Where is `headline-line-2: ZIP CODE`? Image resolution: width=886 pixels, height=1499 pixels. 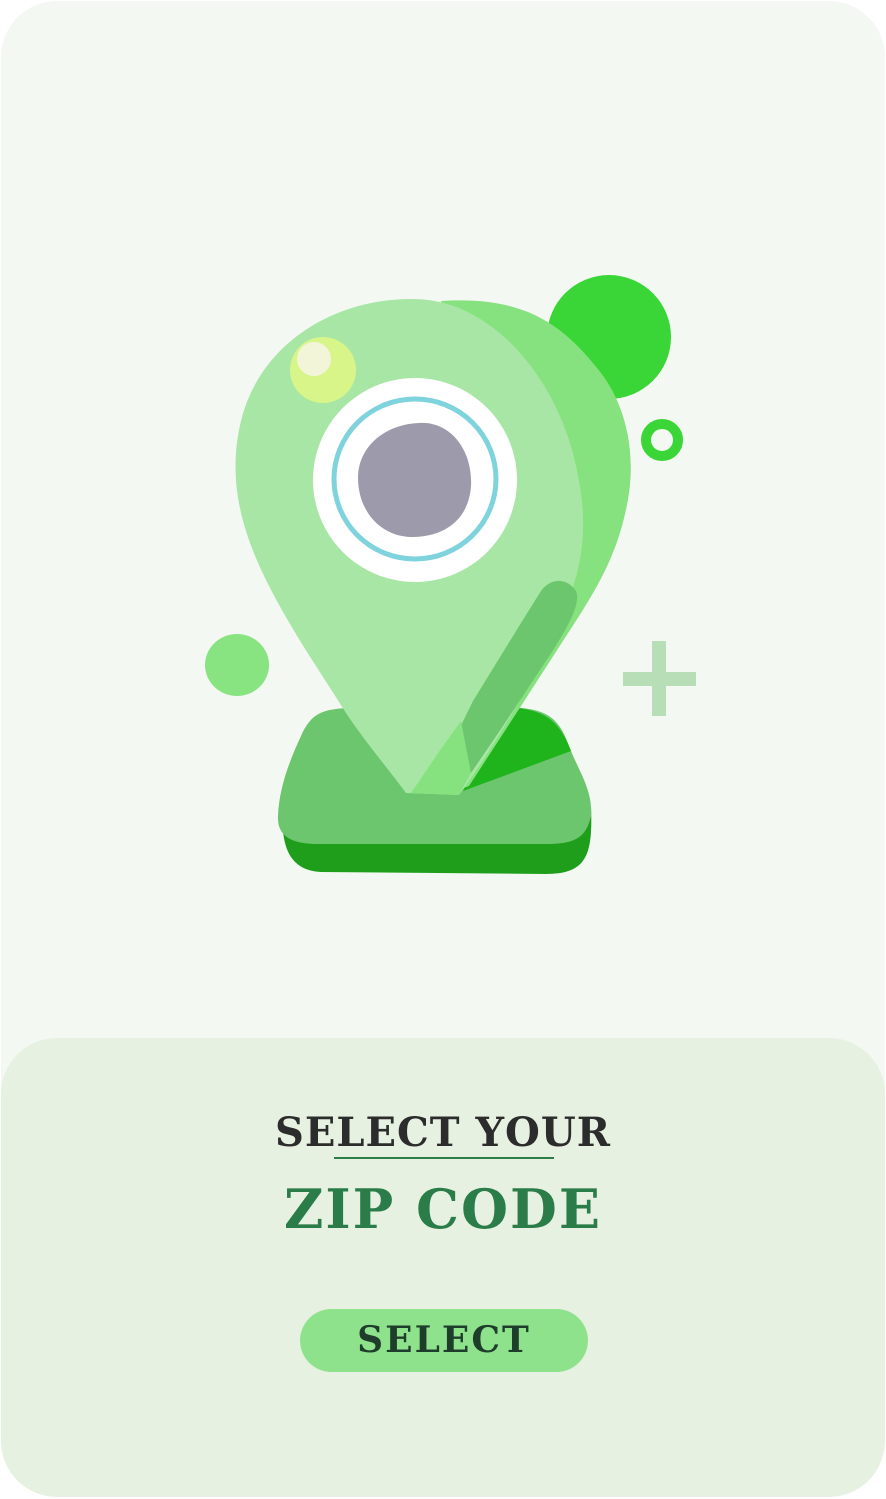 headline-line-2: ZIP CODE is located at coordinates (443, 1209).